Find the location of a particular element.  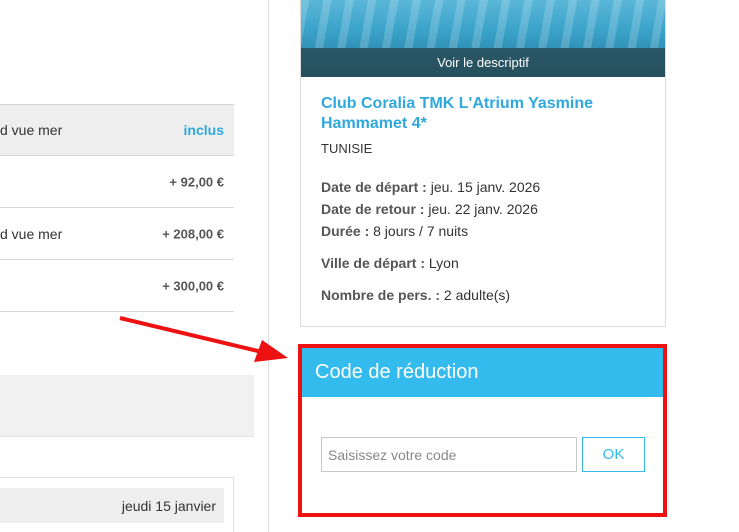

return-date-label: Date de retour : is located at coordinates (373, 209).